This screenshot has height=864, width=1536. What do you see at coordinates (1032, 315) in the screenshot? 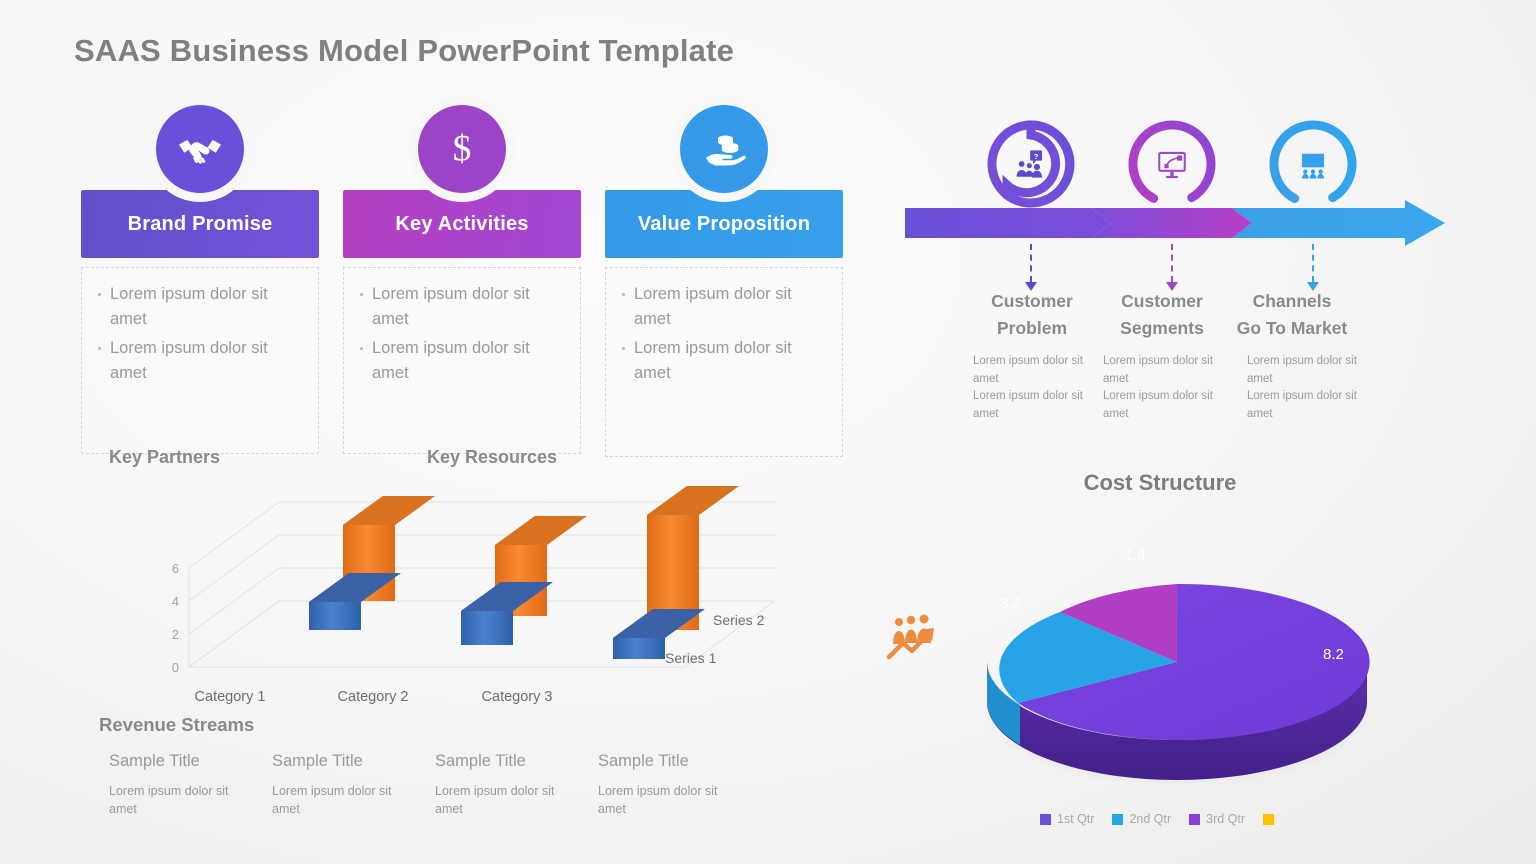
I see `process-step-label-1: Customer Problem` at bounding box center [1032, 315].